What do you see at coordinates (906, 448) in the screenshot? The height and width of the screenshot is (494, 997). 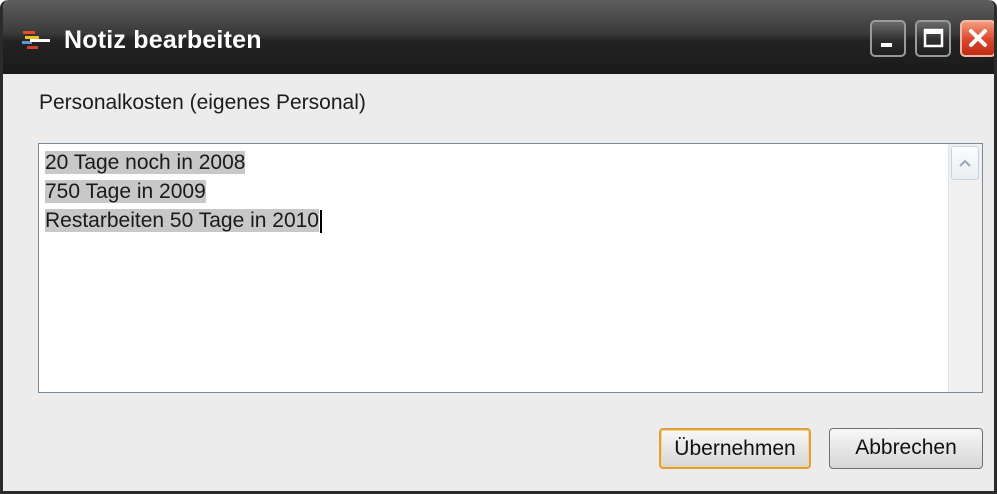 I see `cancel-button: Abbrechen` at bounding box center [906, 448].